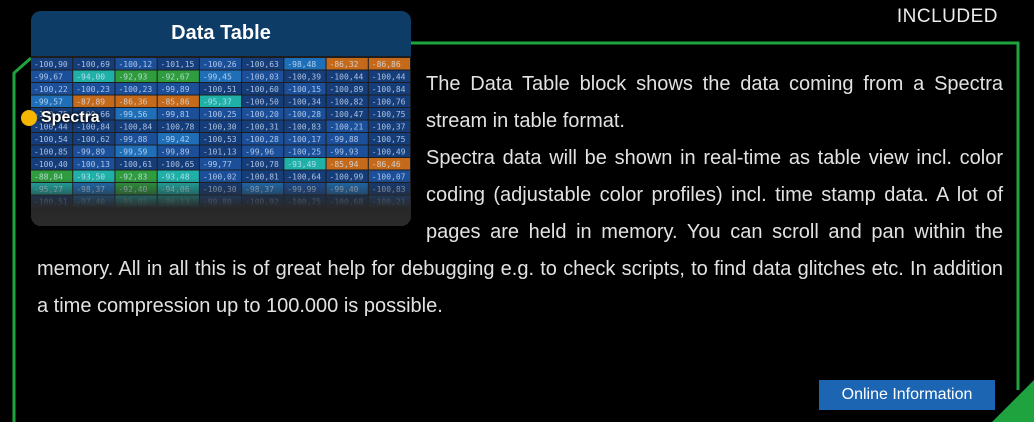 The image size is (1034, 422). Describe the element at coordinates (907, 395) in the screenshot. I see `online-information-button: Online Information` at that location.